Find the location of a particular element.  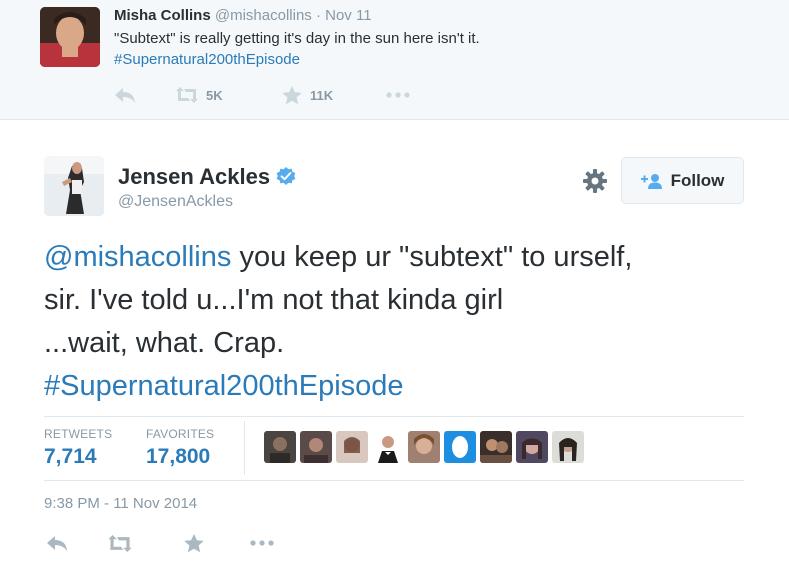

more-button is located at coordinates (262, 543).